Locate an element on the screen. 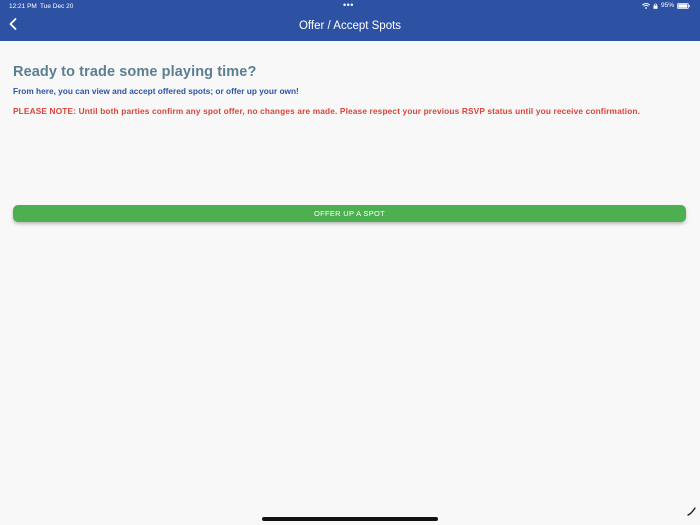 This screenshot has width=700, height=525. status-time: 12:21 PM is located at coordinates (23, 6).